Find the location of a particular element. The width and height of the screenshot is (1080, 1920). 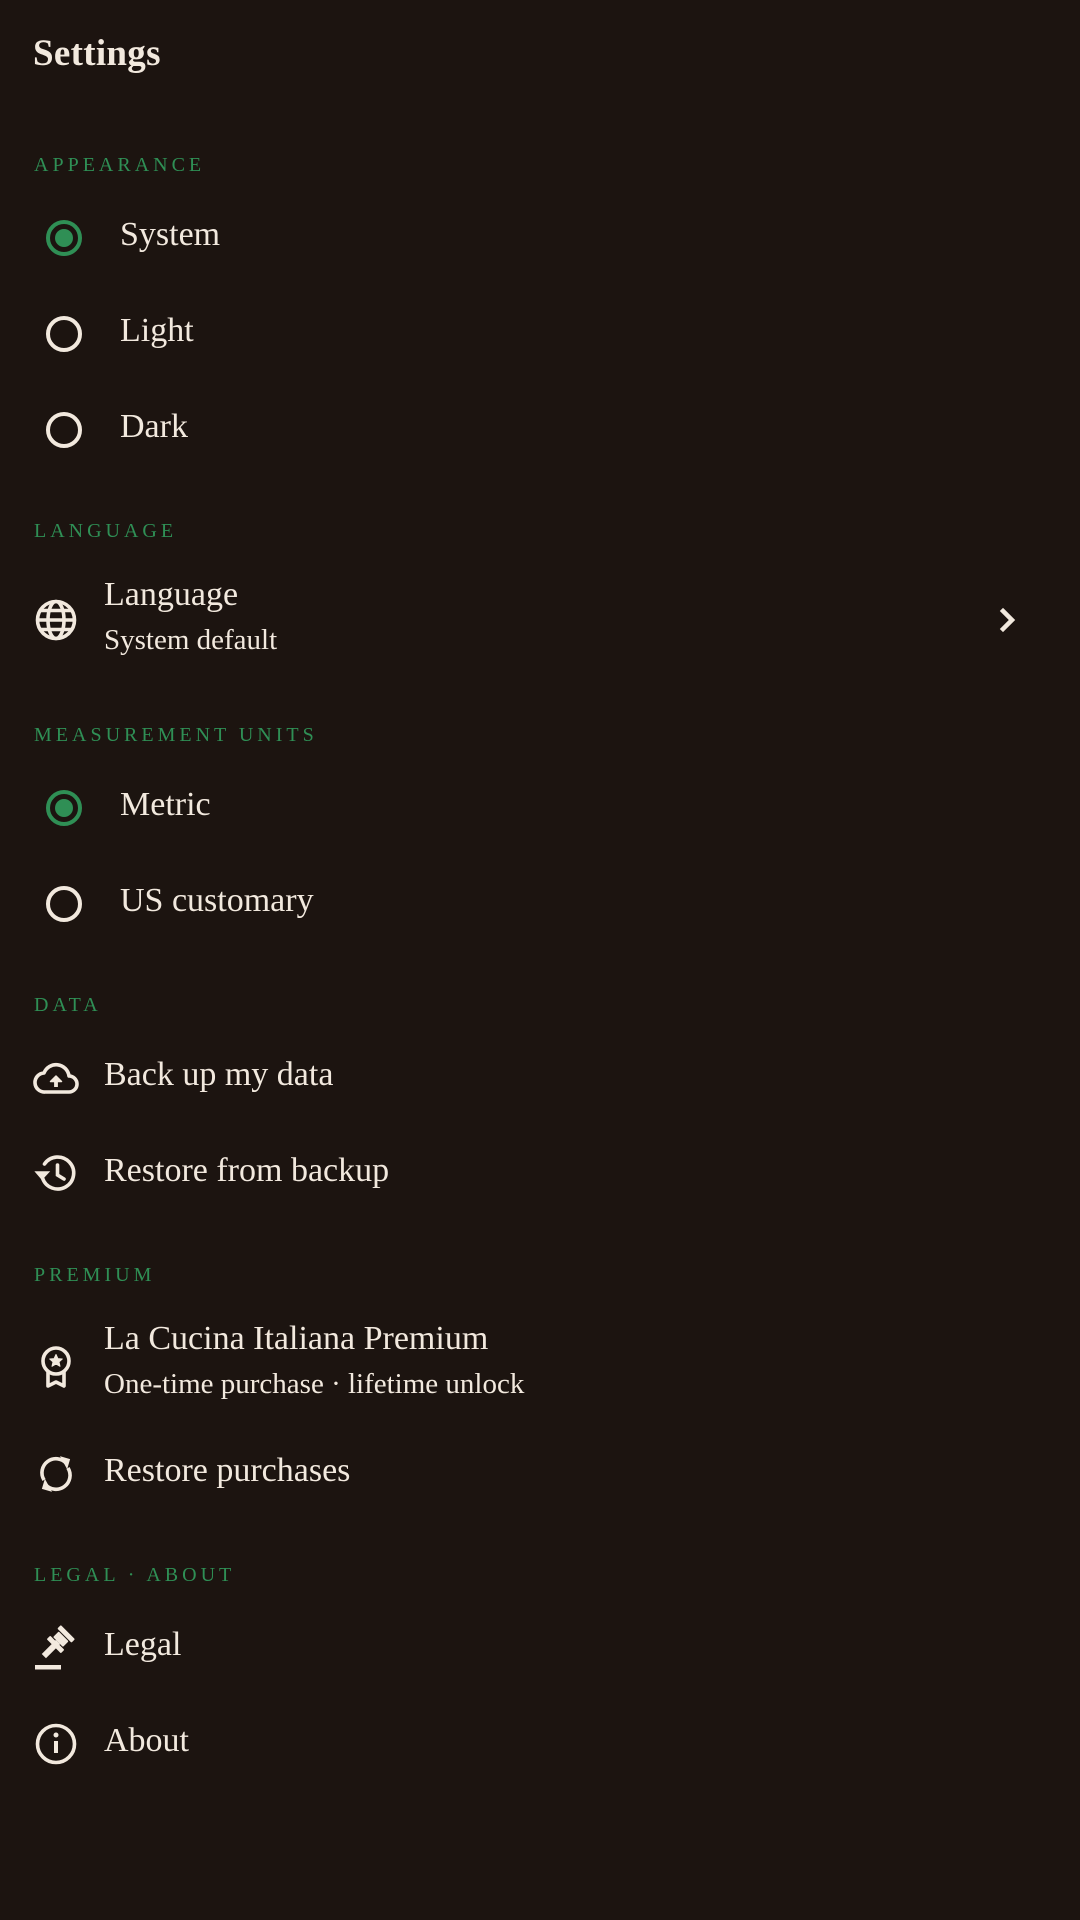

radio-label: System is located at coordinates (170, 234).